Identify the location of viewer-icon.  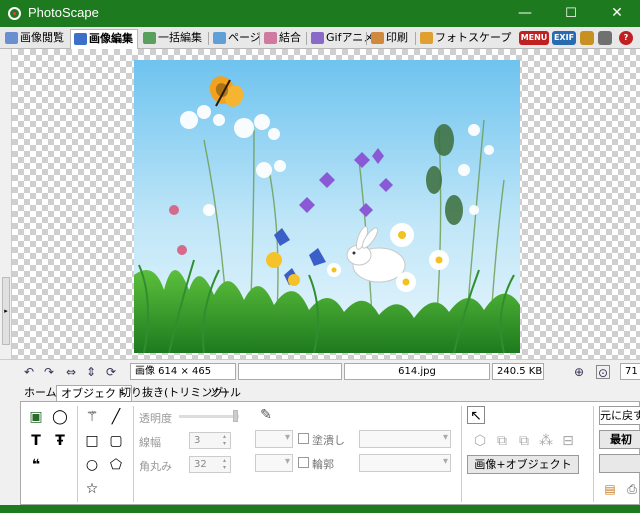
(11, 38).